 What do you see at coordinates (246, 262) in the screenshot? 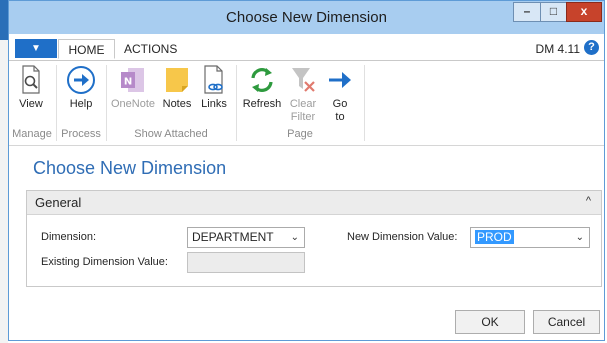
I see `existing-dimension-value-field` at bounding box center [246, 262].